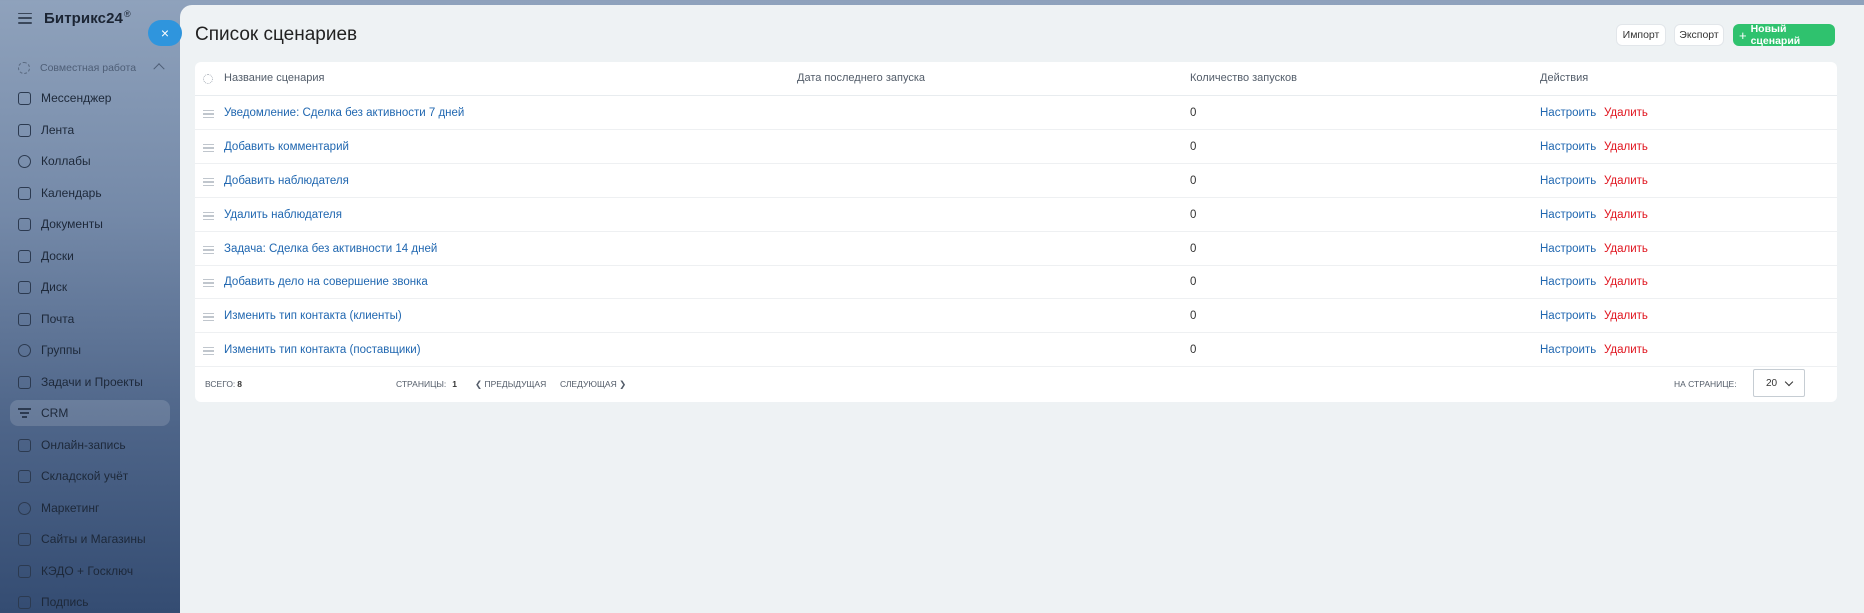 The height and width of the screenshot is (613, 1864). Describe the element at coordinates (274, 78) in the screenshot. I see `column-header-name: Название сценария` at that location.